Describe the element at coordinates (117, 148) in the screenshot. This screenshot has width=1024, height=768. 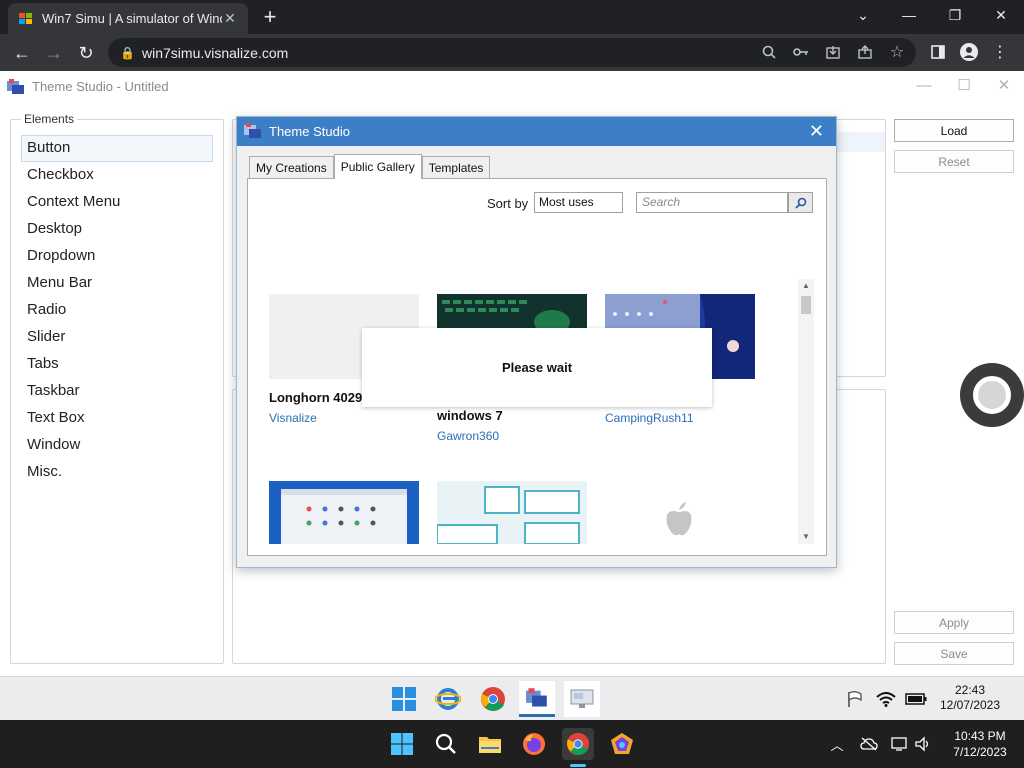
I see `element-item-button: Button` at that location.